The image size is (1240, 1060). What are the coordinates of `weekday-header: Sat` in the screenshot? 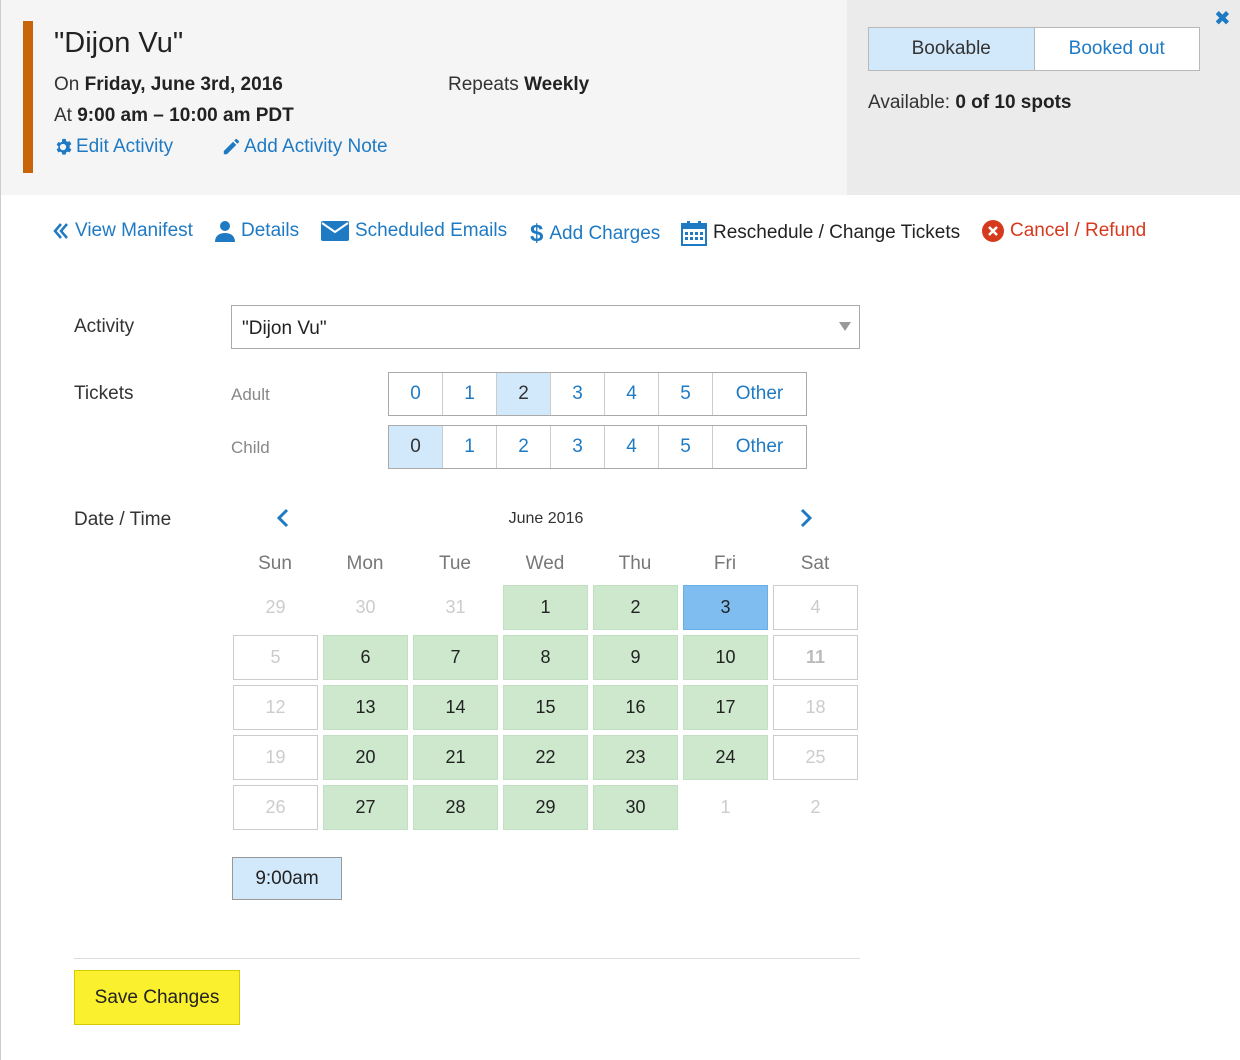 It's located at (815, 563).